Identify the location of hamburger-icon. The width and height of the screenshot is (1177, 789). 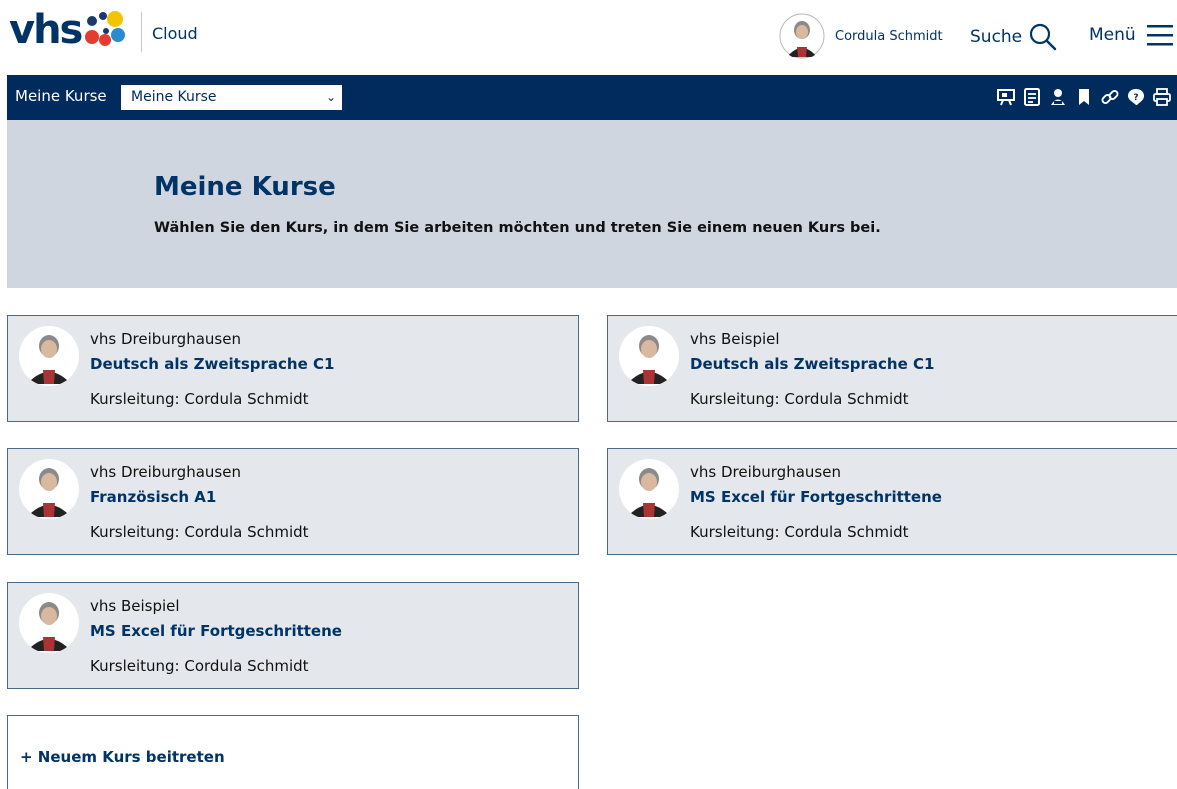
(1159, 35).